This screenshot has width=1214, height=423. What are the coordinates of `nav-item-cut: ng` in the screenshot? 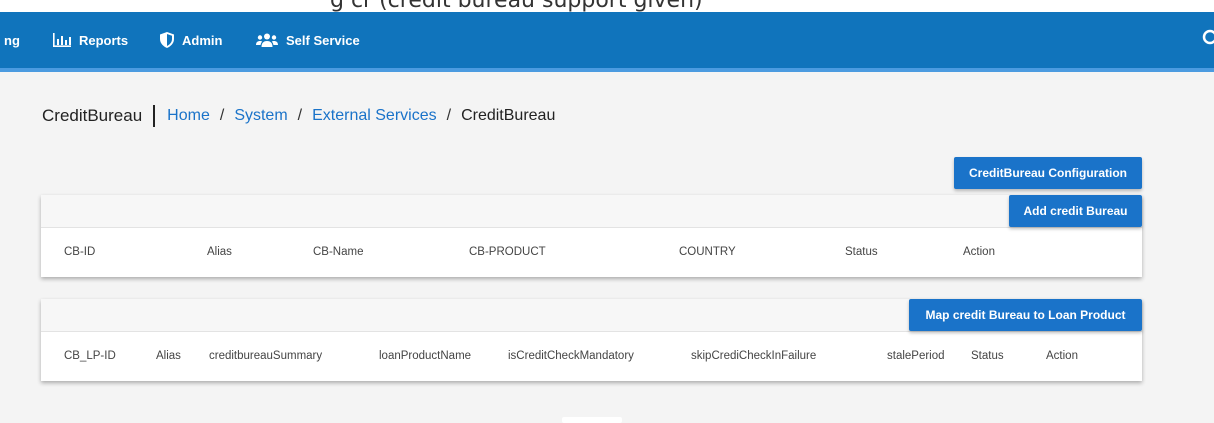 It's located at (12, 40).